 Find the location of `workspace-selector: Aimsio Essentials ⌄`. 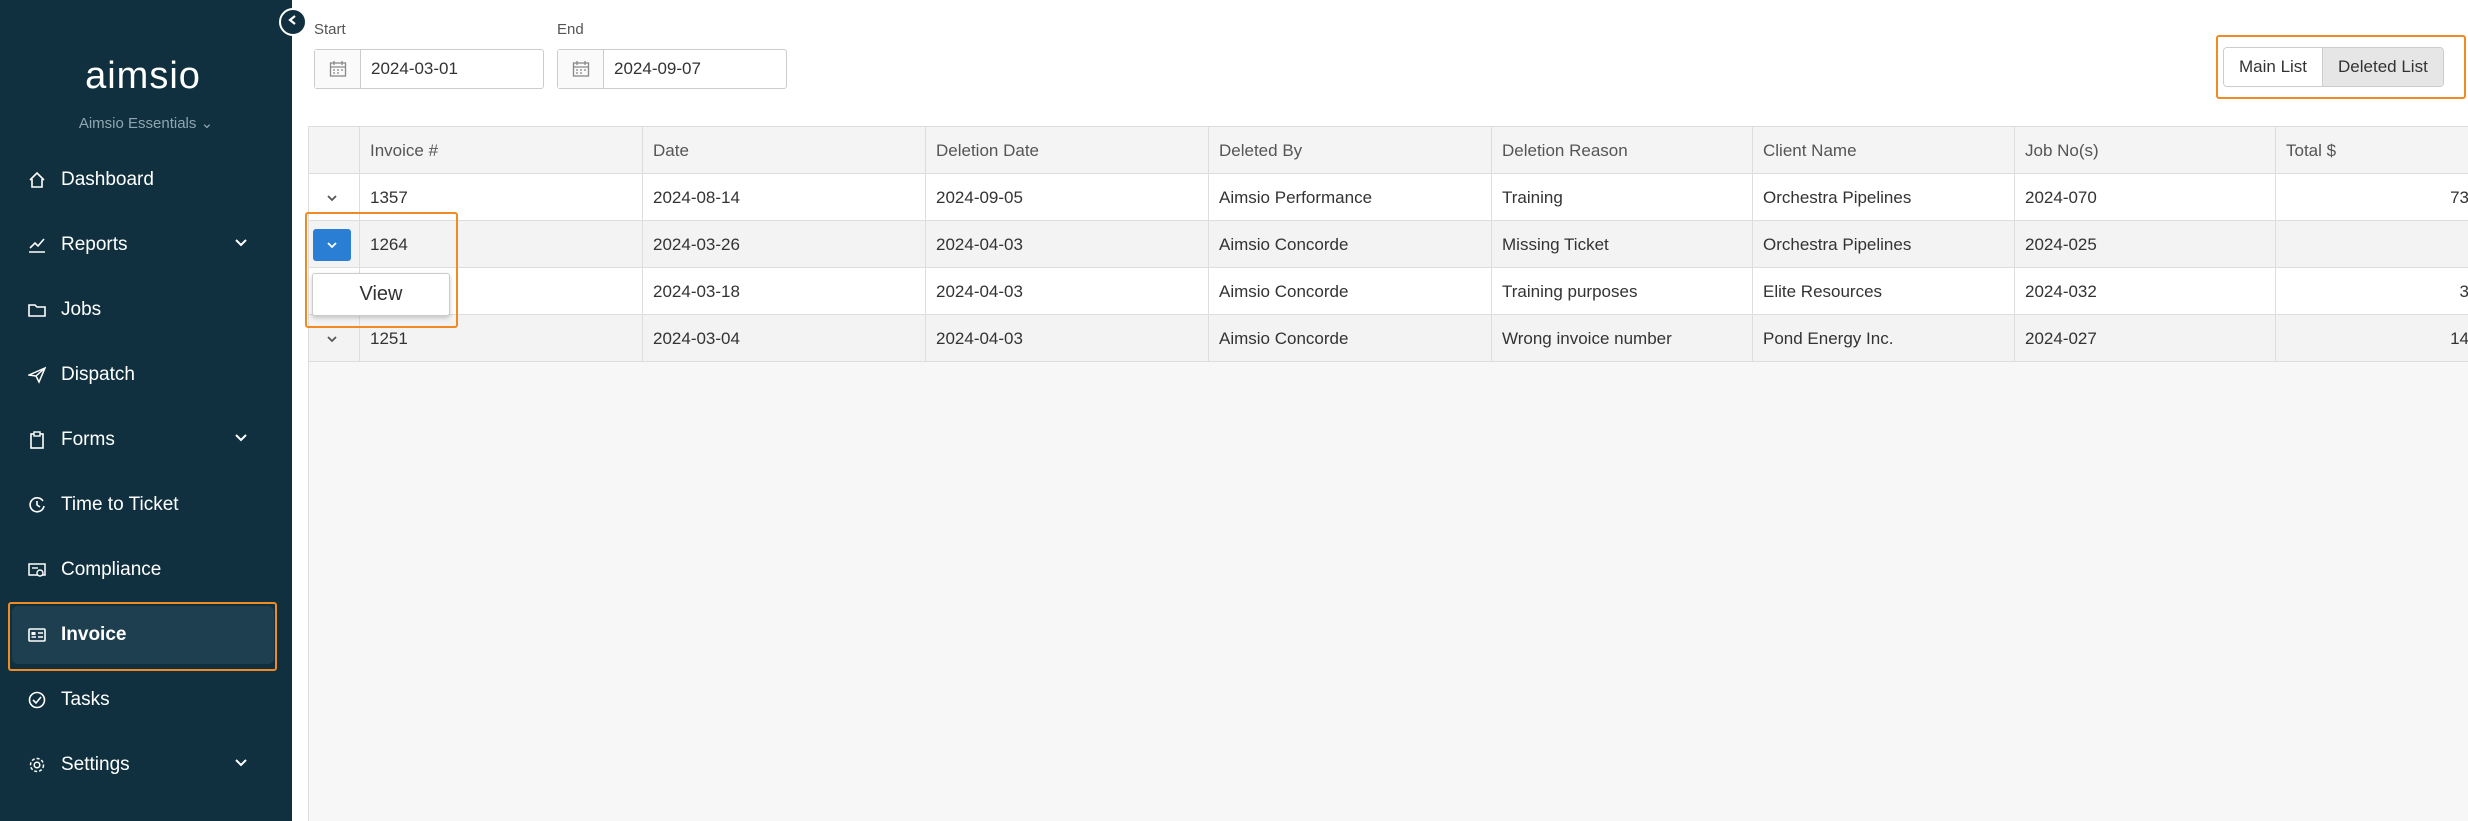

workspace-selector: Aimsio Essentials ⌄ is located at coordinates (146, 123).